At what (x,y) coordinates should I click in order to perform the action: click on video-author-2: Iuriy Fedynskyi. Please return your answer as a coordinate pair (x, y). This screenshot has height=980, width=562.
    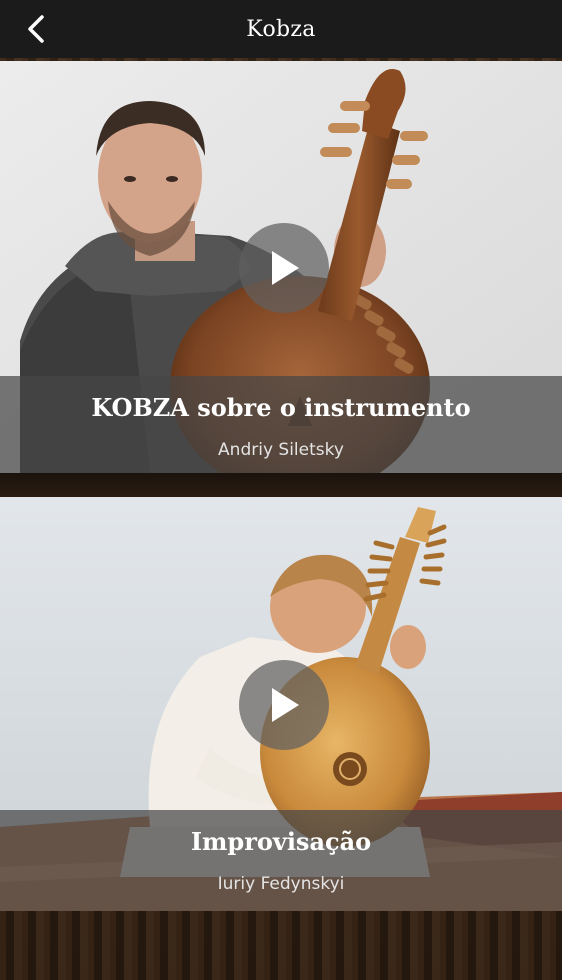
    Looking at the image, I should click on (281, 884).